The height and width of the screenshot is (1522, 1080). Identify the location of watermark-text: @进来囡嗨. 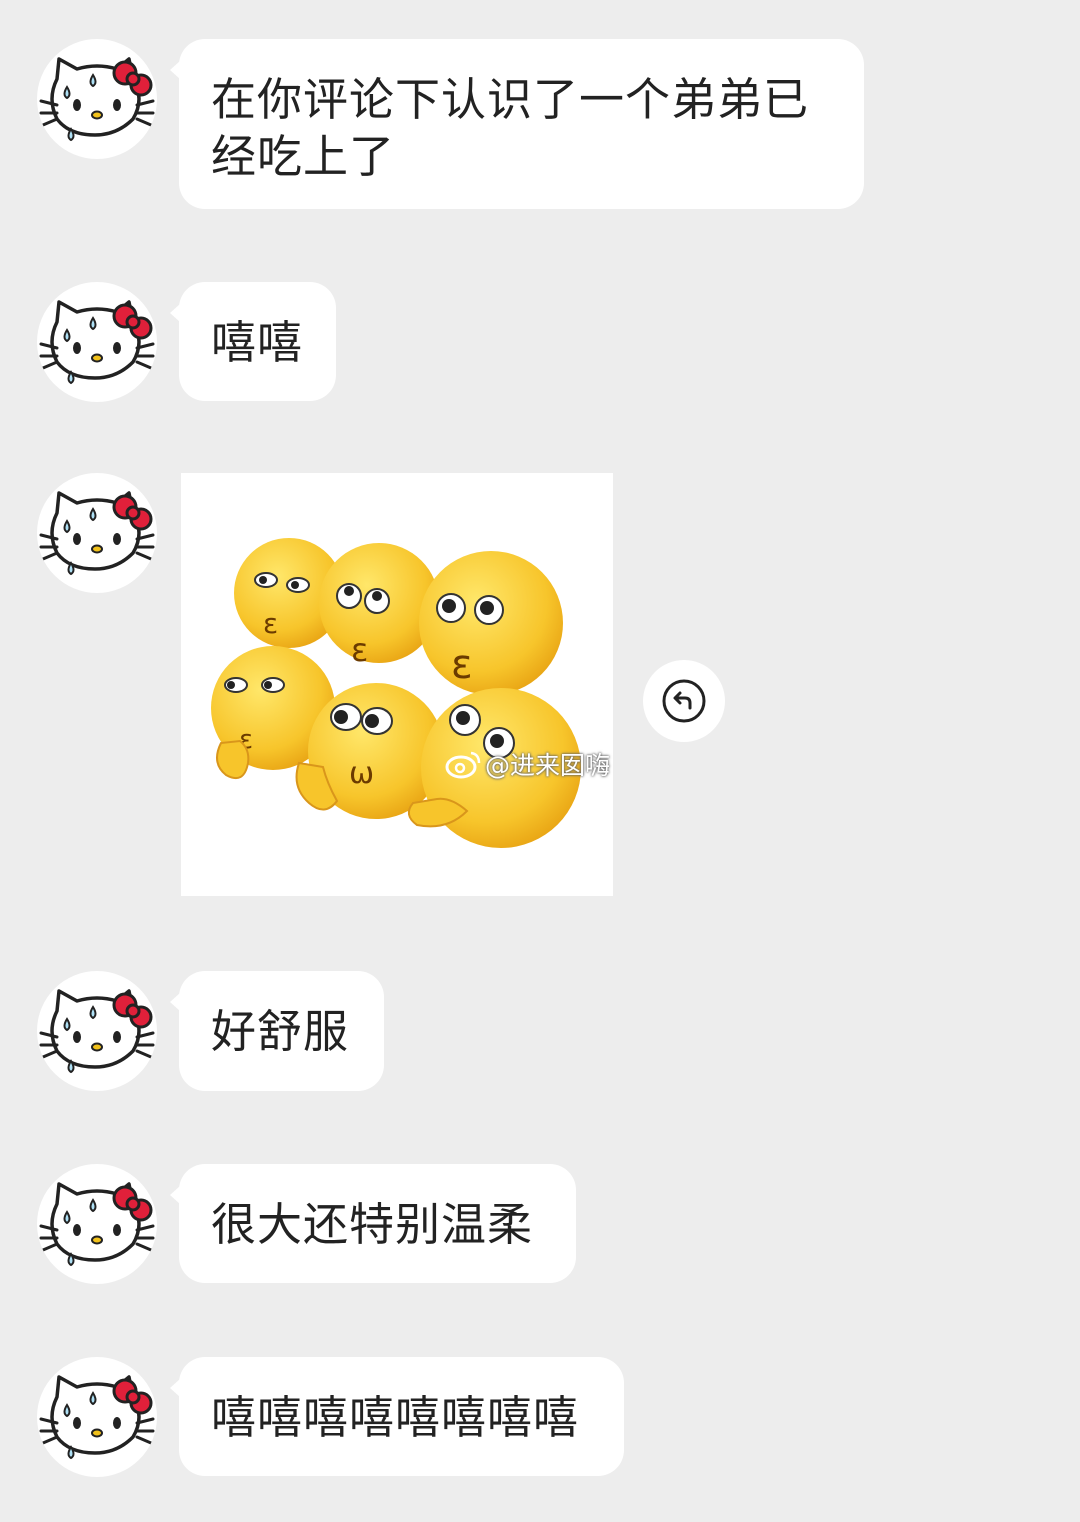
(548, 765).